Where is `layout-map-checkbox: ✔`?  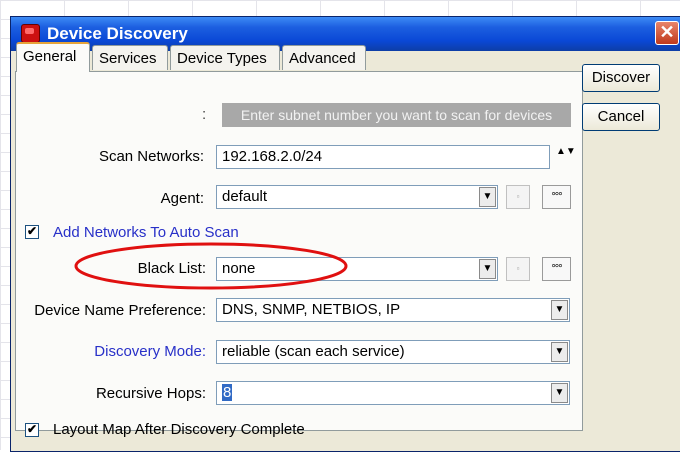 layout-map-checkbox: ✔ is located at coordinates (32, 430).